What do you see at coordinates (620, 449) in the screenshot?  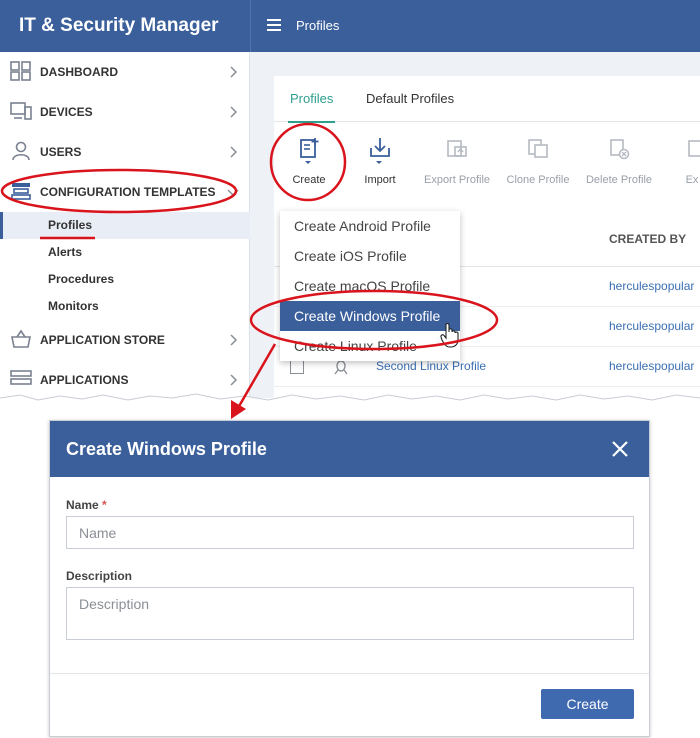 I see `close-icon` at bounding box center [620, 449].